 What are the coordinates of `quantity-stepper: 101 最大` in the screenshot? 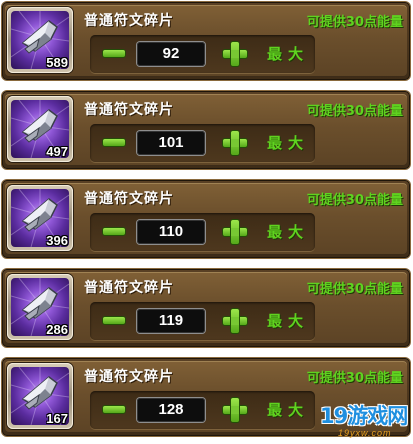 It's located at (202, 143).